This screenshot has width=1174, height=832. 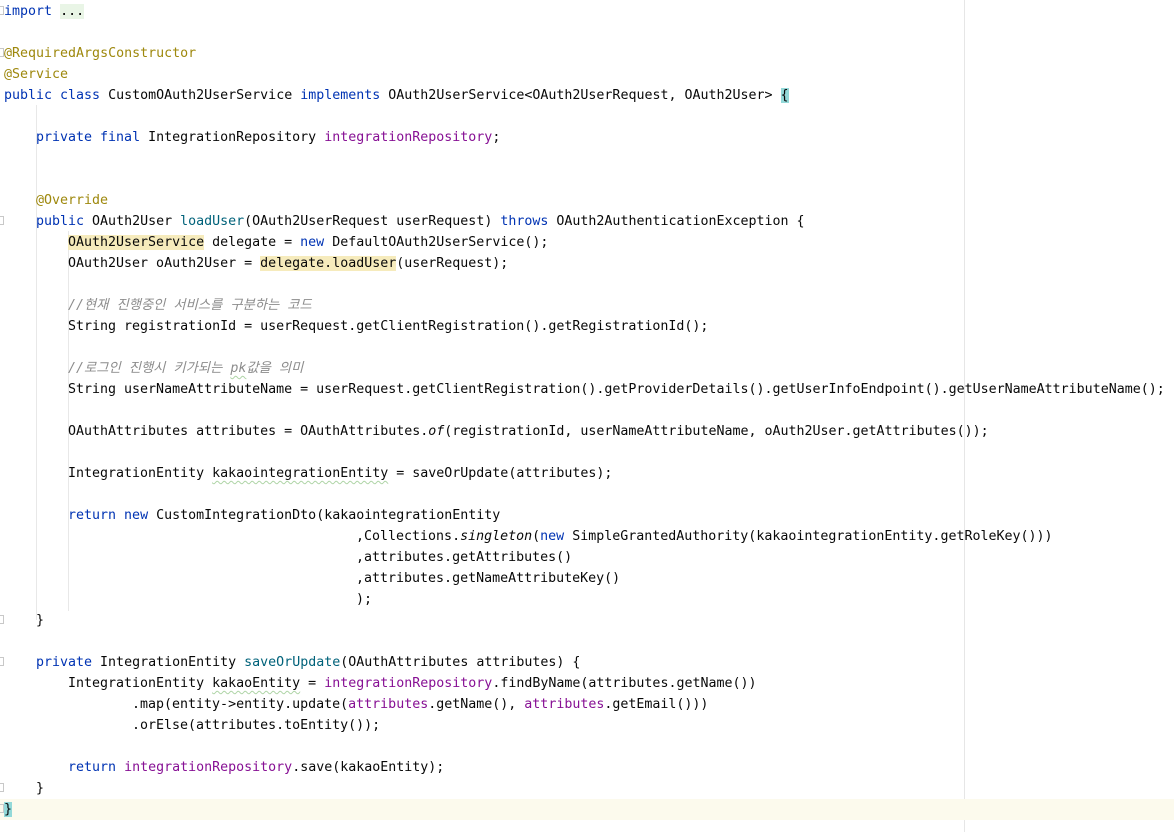 What do you see at coordinates (496, 536) in the screenshot?
I see `static-method: singleton` at bounding box center [496, 536].